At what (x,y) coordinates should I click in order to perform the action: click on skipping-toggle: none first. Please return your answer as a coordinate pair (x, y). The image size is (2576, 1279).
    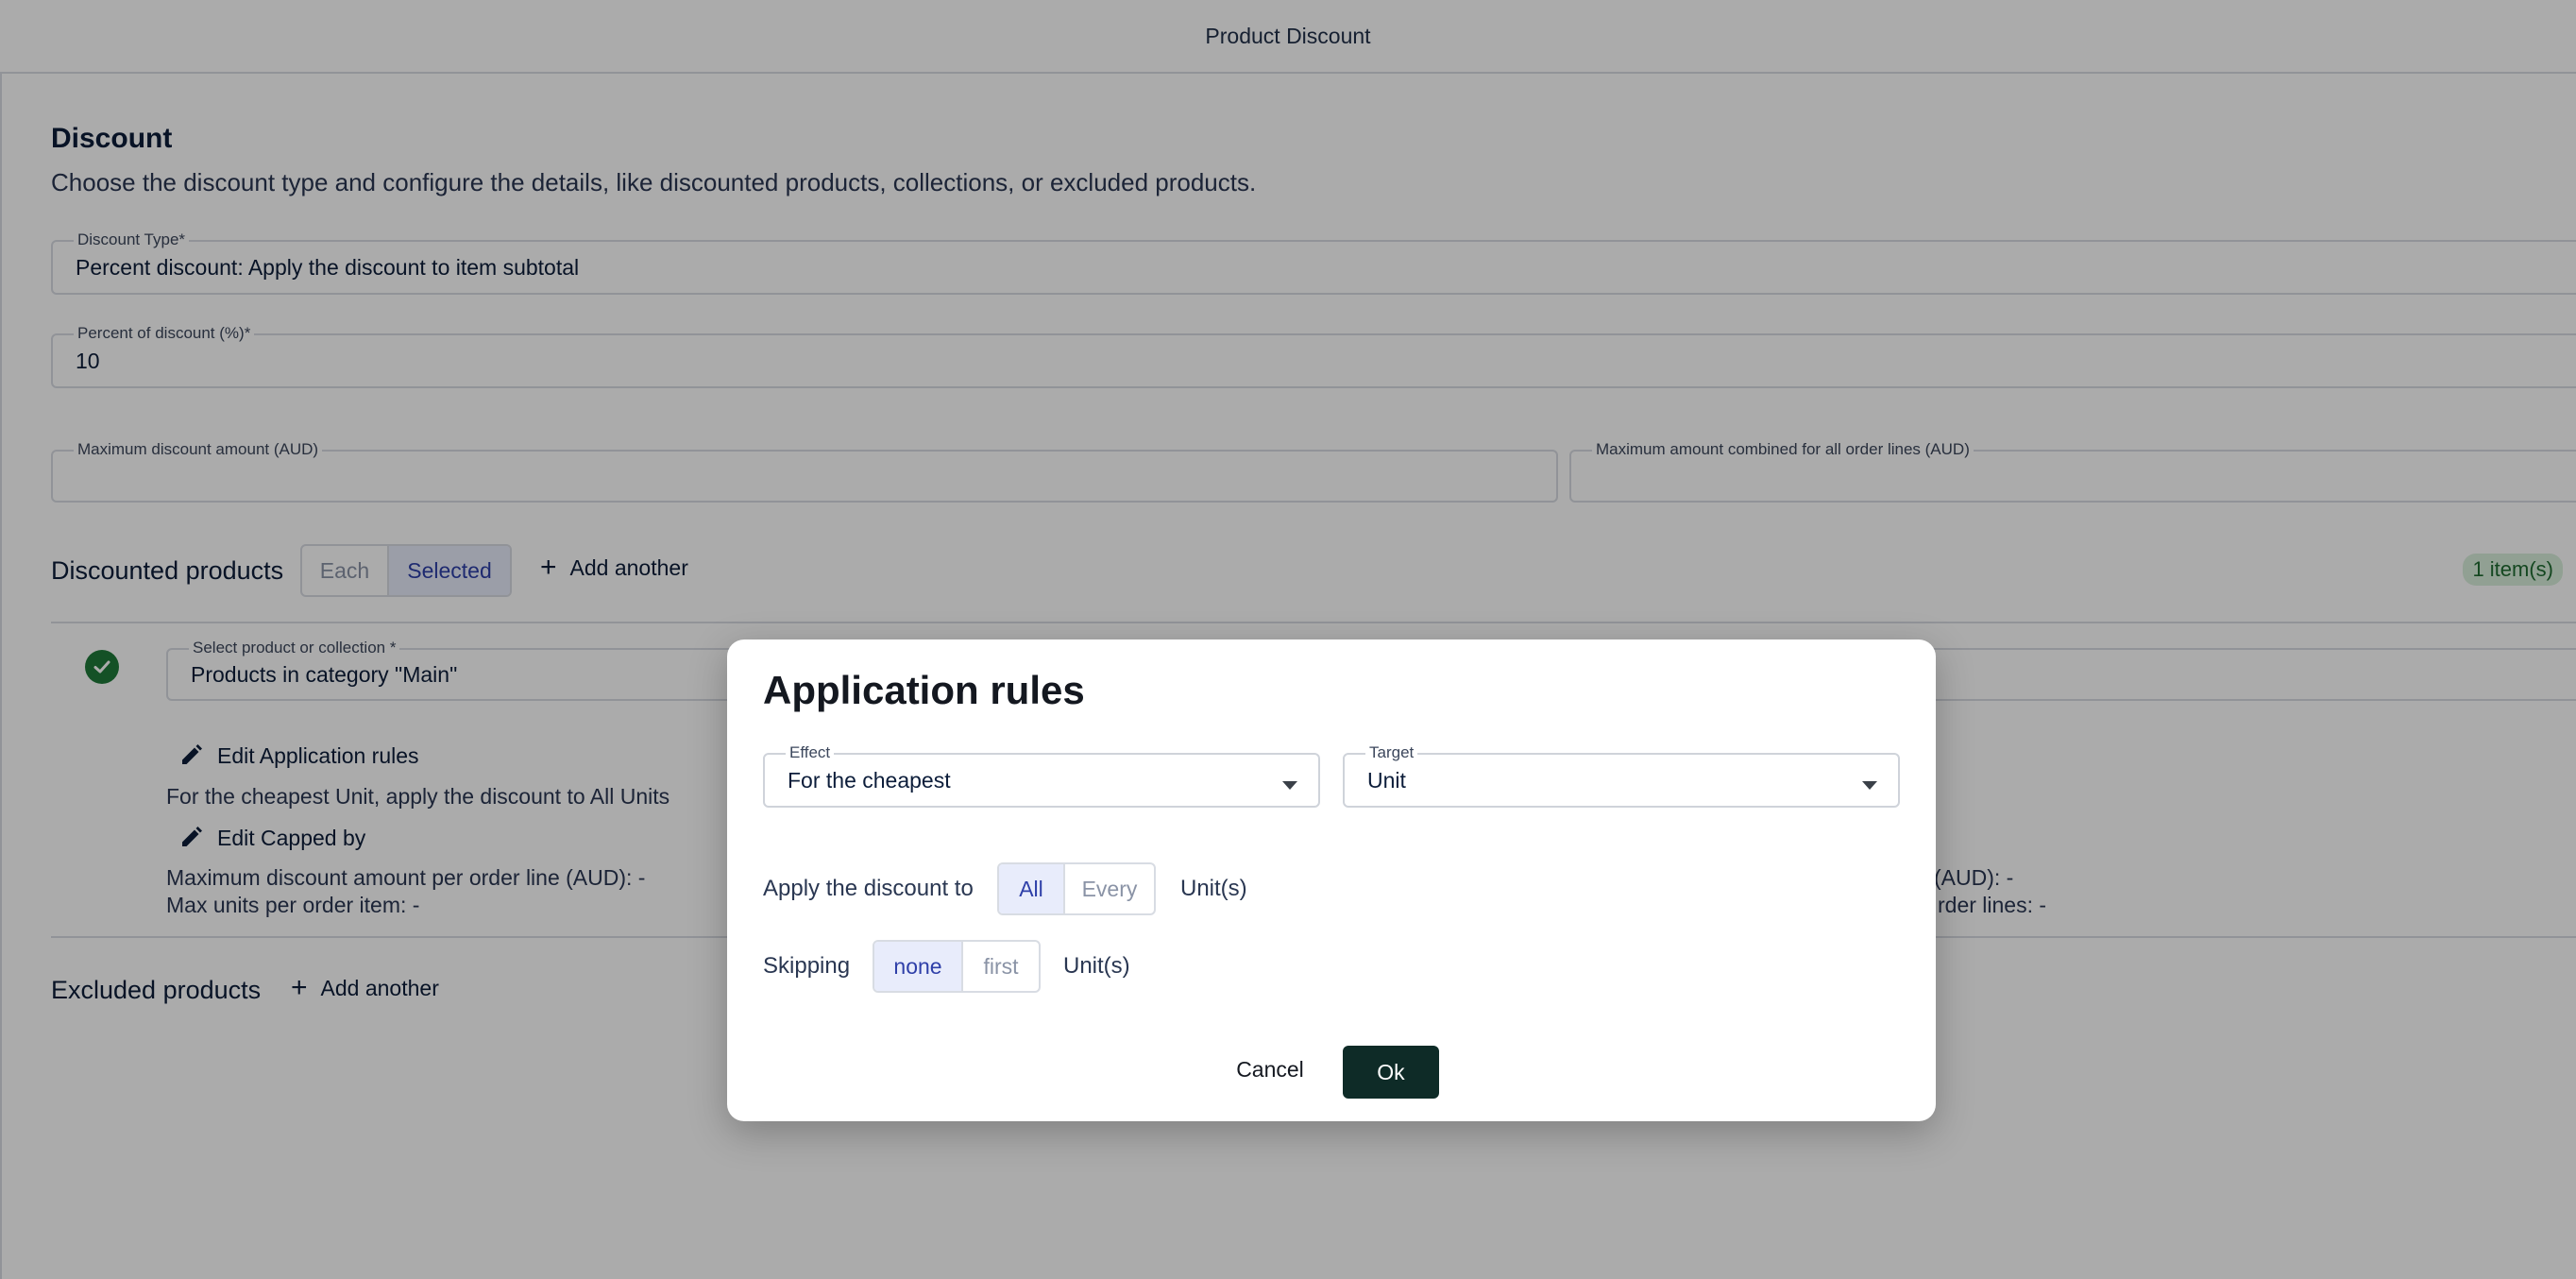
    Looking at the image, I should click on (957, 966).